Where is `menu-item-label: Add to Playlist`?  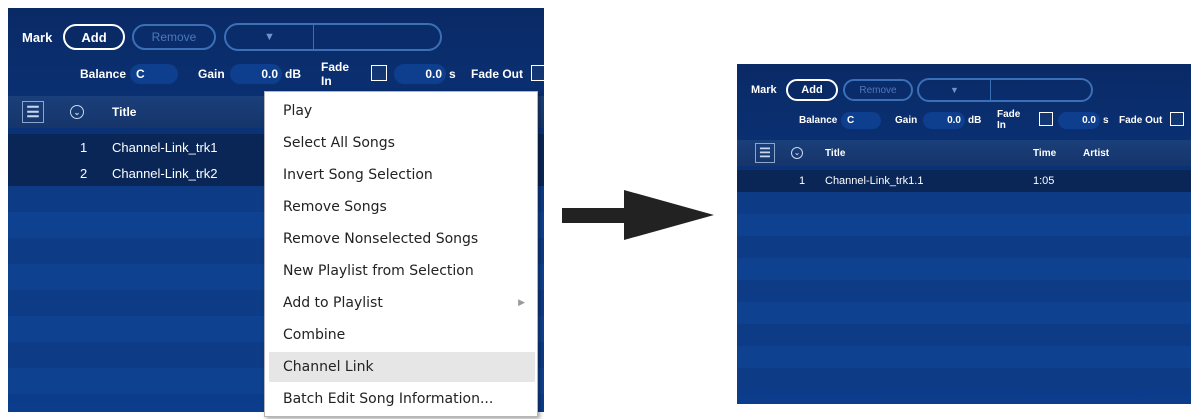 menu-item-label: Add to Playlist is located at coordinates (333, 303).